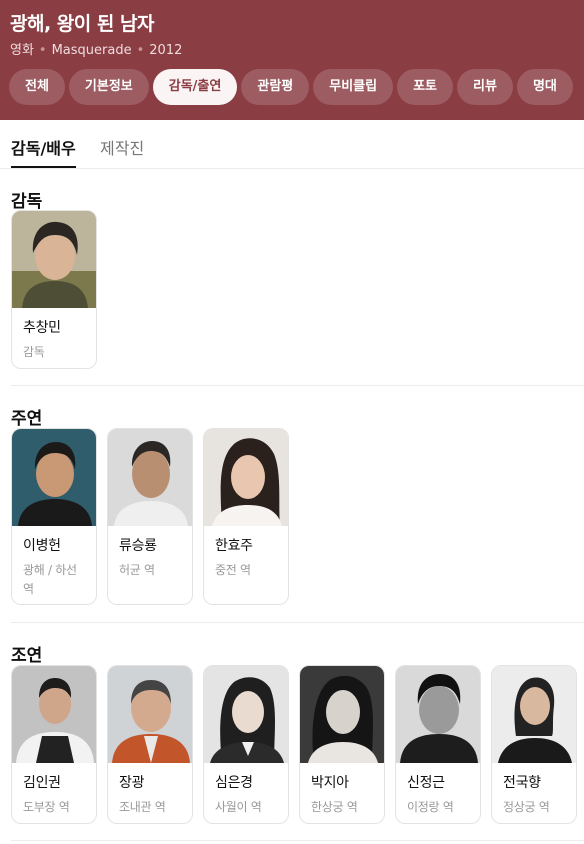  What do you see at coordinates (46, 807) in the screenshot?
I see `person-role: 도부장 역` at bounding box center [46, 807].